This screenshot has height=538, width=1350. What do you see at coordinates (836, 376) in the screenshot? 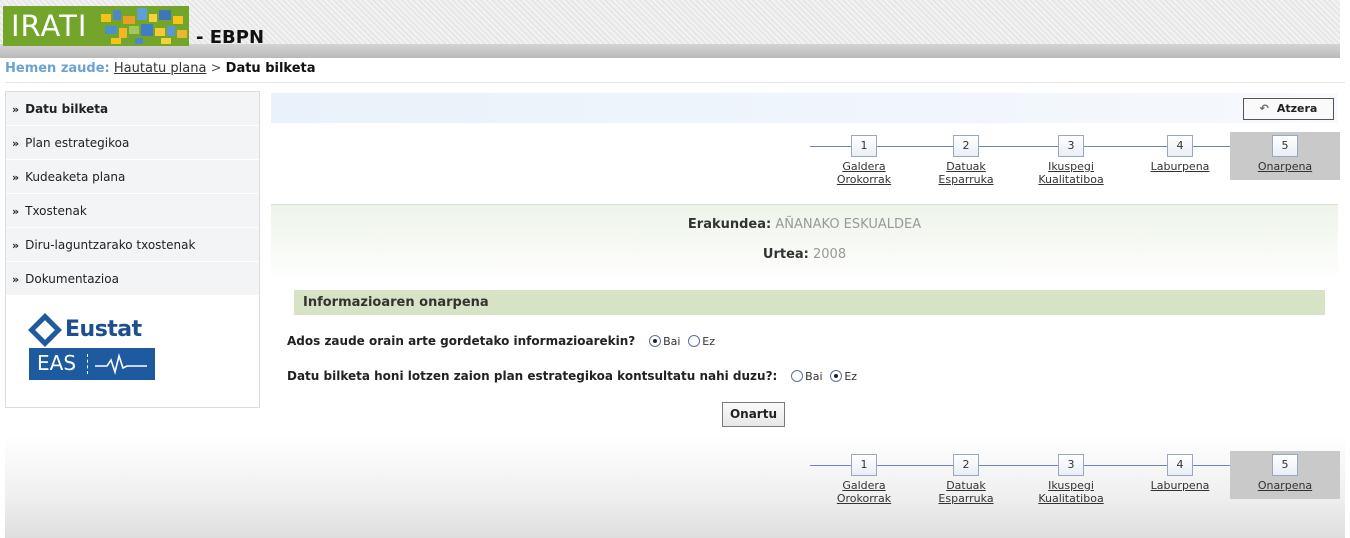
I see `radio-consult-no` at bounding box center [836, 376].